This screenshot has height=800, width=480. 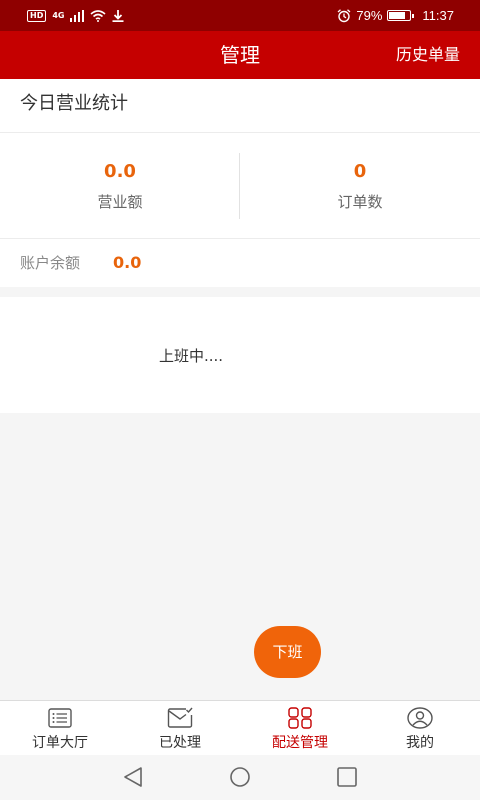 I want to click on download-icon, so click(x=118, y=15).